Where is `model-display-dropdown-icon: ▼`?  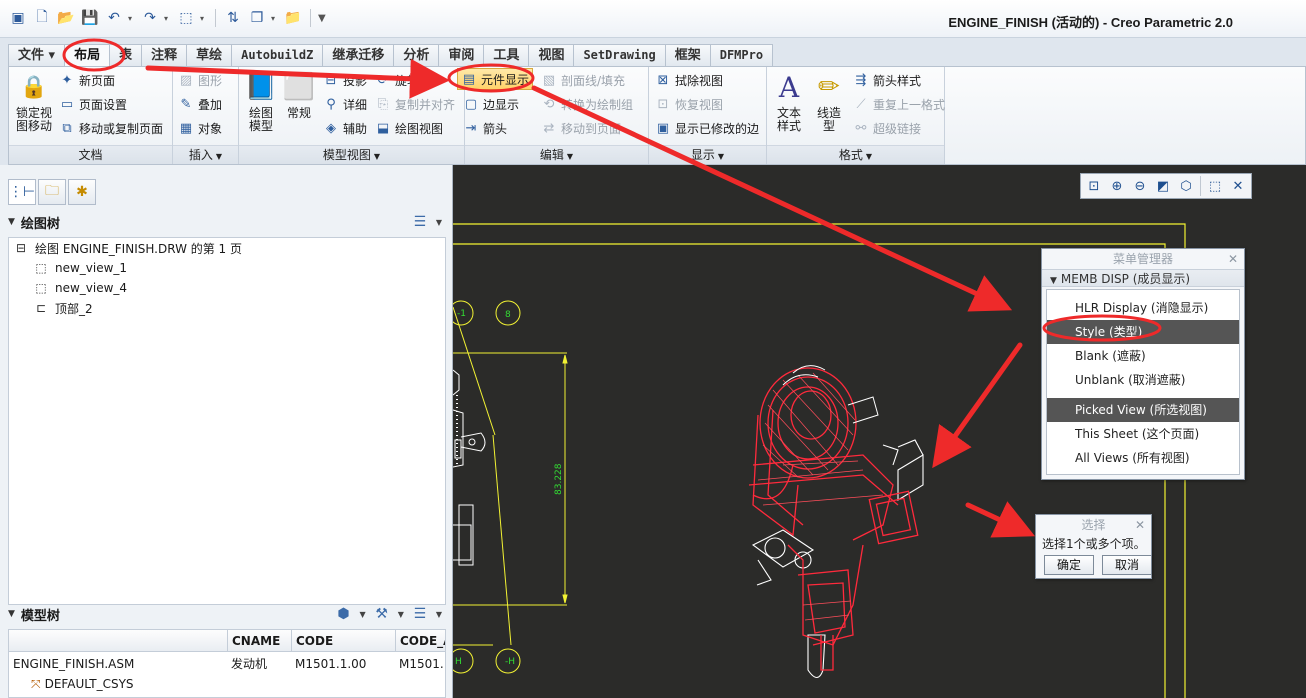 model-display-dropdown-icon: ▼ is located at coordinates (363, 614).